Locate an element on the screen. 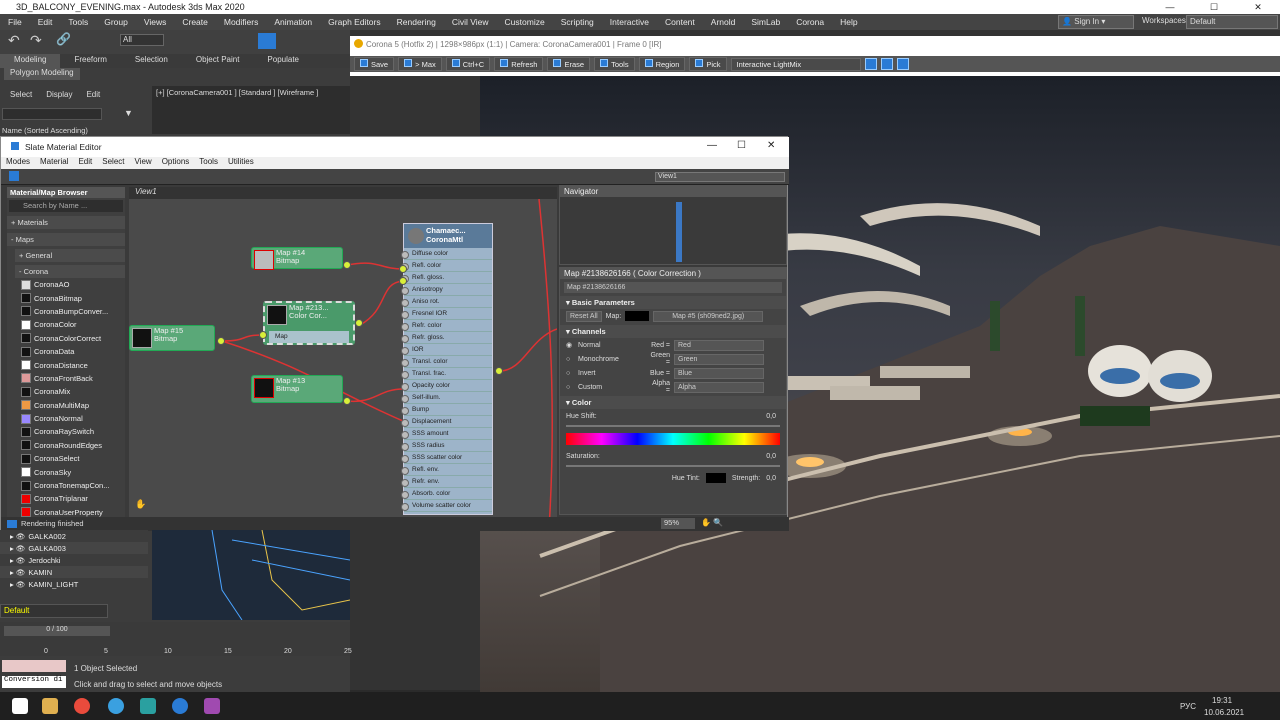 Image resolution: width=1280 pixels, height=720 pixels. menu-item-scripting: Scripting is located at coordinates (577, 22).